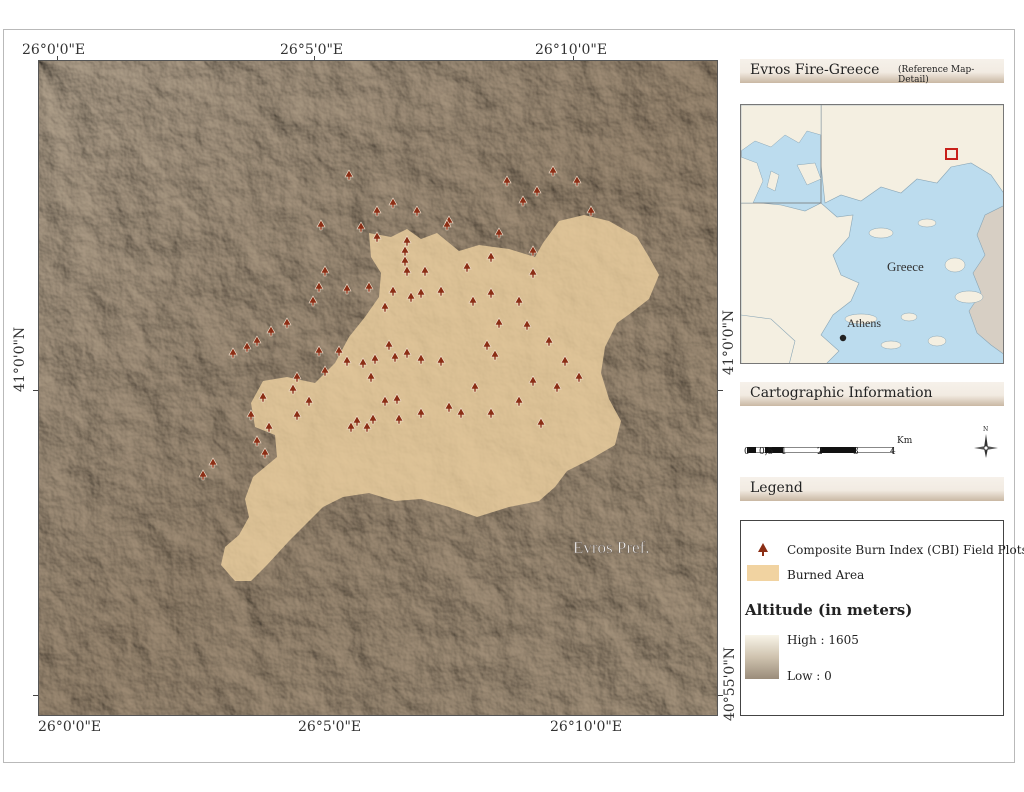 This screenshot has height=792, width=1024. Describe the element at coordinates (841, 393) in the screenshot. I see `cartographic-title: Cartographic Information` at that location.